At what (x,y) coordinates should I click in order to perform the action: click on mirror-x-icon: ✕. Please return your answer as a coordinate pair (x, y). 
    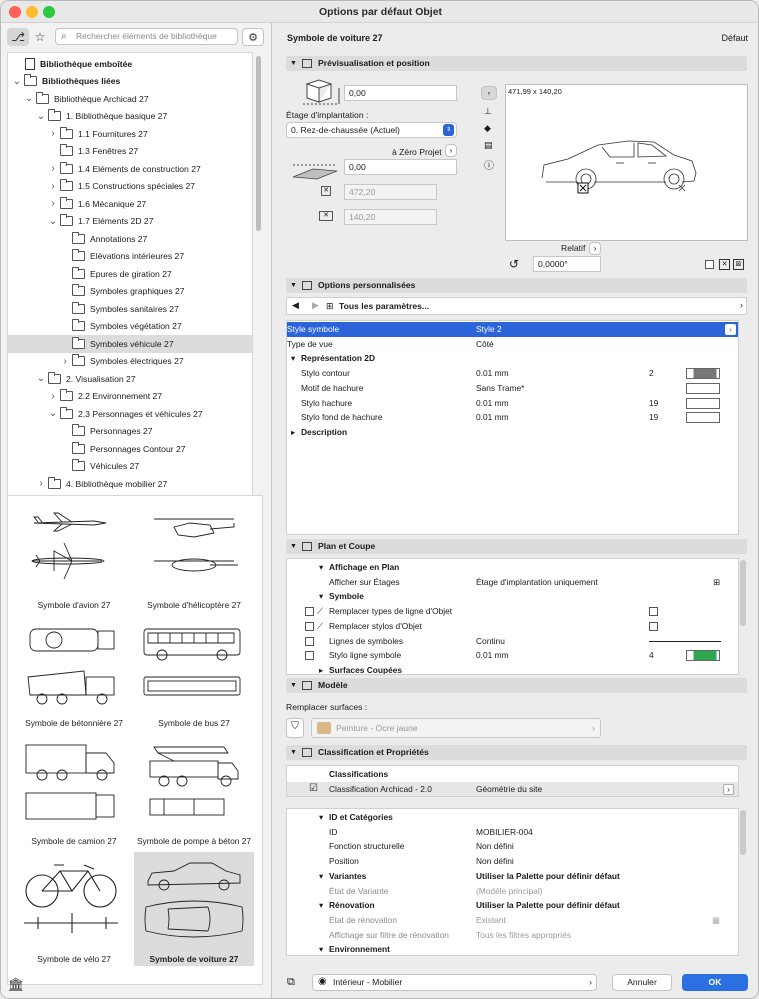
    Looking at the image, I should click on (724, 264).